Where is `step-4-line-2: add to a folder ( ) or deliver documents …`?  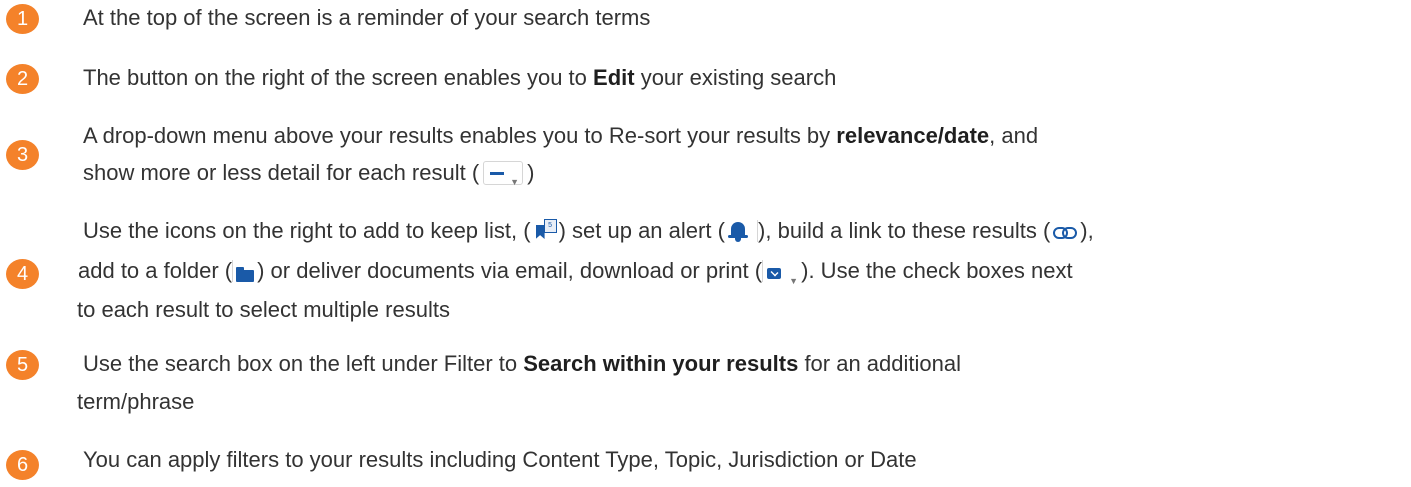
step-4-line-2: add to a folder ( ) or deliver documents … is located at coordinates (575, 271).